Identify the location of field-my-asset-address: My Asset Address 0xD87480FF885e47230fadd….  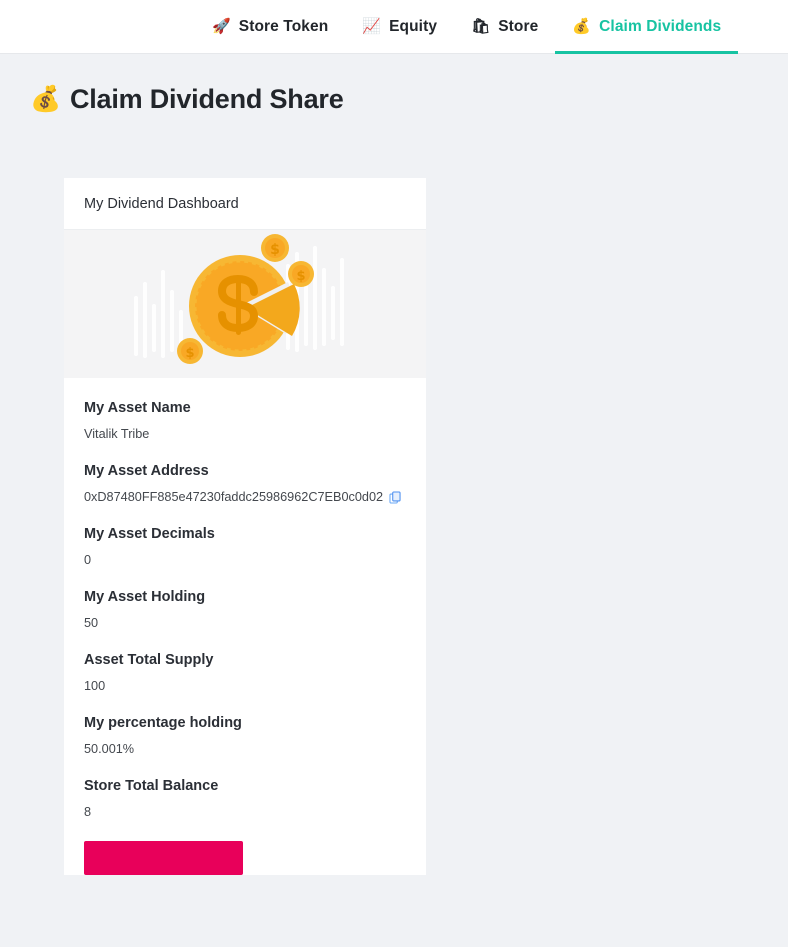
(245, 483).